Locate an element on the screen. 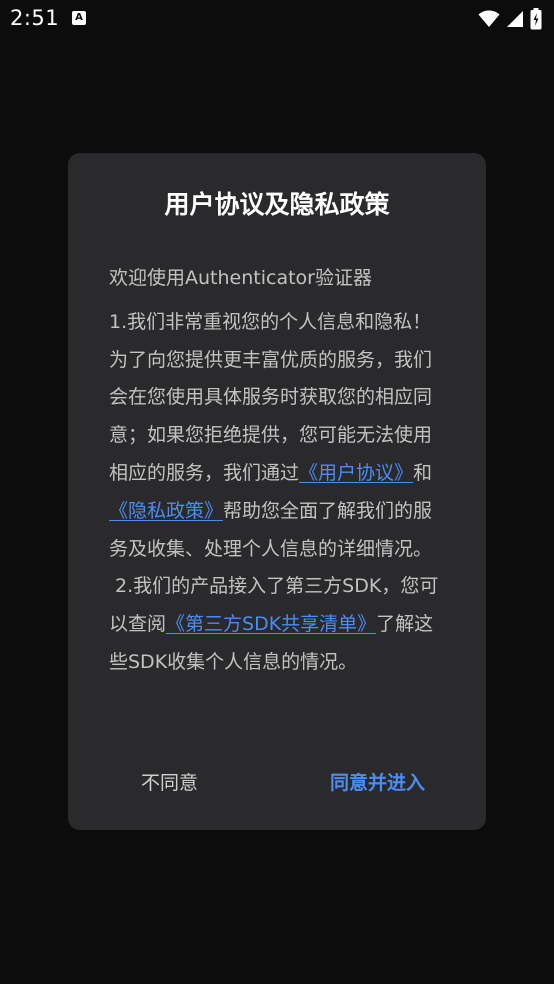 The image size is (554, 984). battery-icon is located at coordinates (536, 19).